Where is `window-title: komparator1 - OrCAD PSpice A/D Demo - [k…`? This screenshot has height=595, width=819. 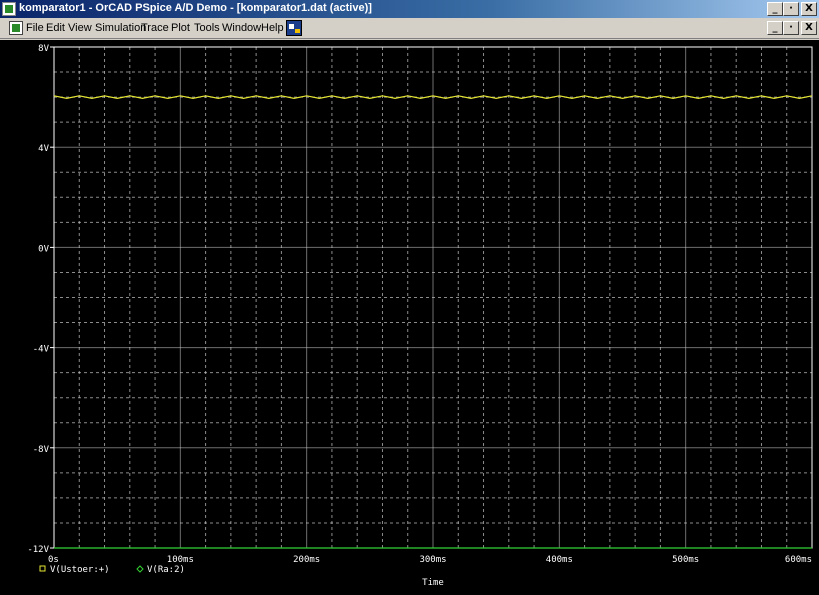 window-title: komparator1 - OrCAD PSpice A/D Demo - [k… is located at coordinates (195, 8).